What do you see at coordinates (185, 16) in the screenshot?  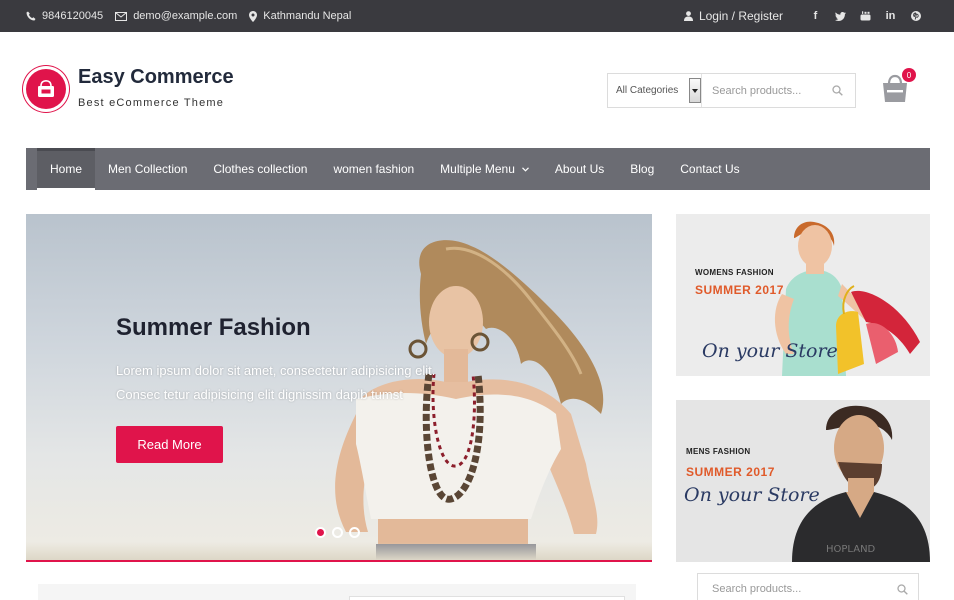 I see `email-address: demo@example.com` at bounding box center [185, 16].